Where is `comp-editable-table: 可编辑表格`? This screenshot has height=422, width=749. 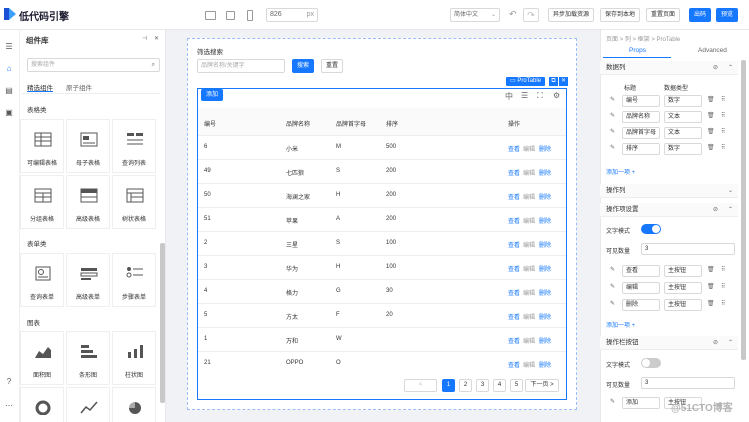 comp-editable-table: 可编辑表格 is located at coordinates (42, 146).